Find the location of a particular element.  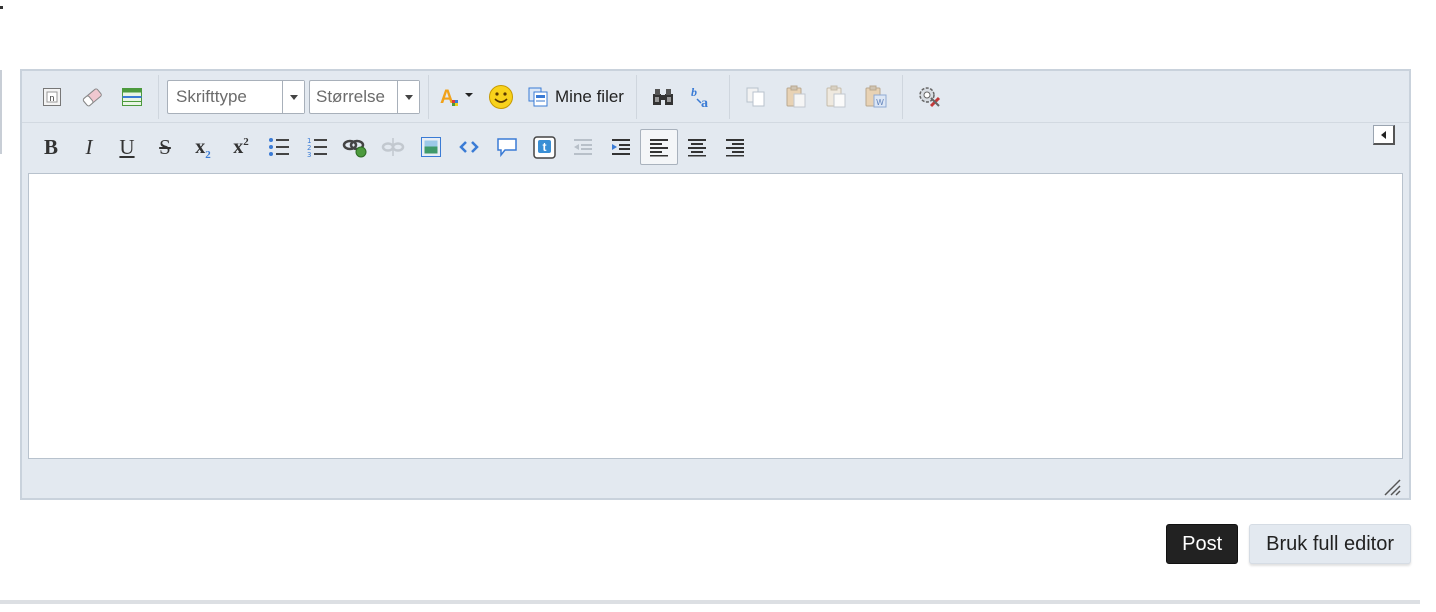

toolbar-row-2: B I U S x2 x2 123 t is located at coordinates (393, 147).